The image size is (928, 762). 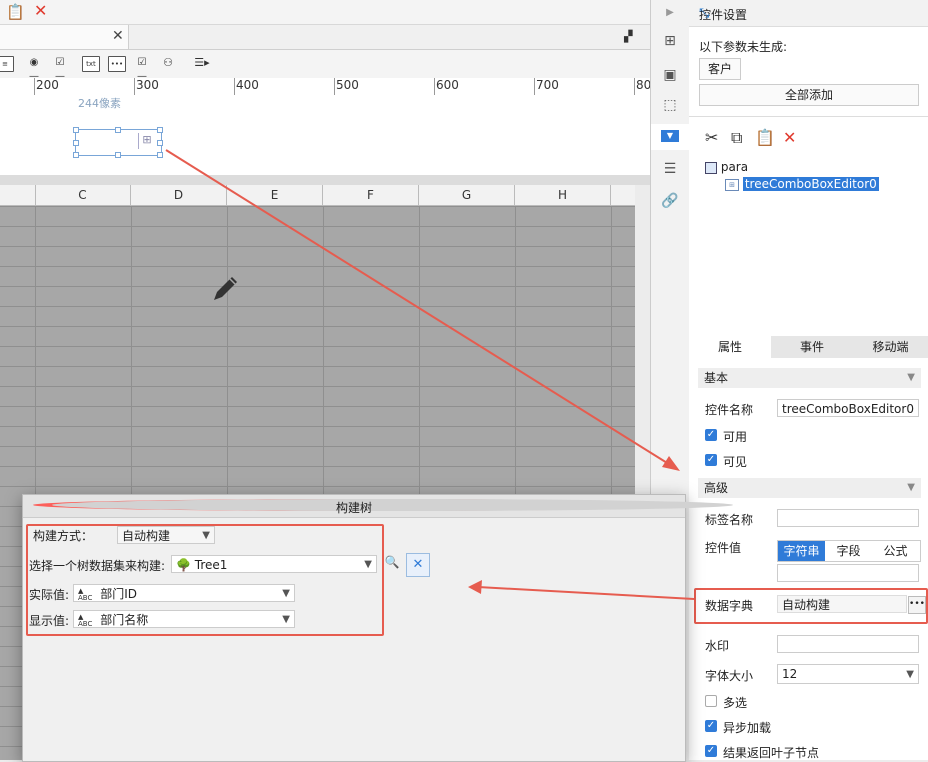 I want to click on tab-row: ✕ ▞, so click(x=325, y=37).